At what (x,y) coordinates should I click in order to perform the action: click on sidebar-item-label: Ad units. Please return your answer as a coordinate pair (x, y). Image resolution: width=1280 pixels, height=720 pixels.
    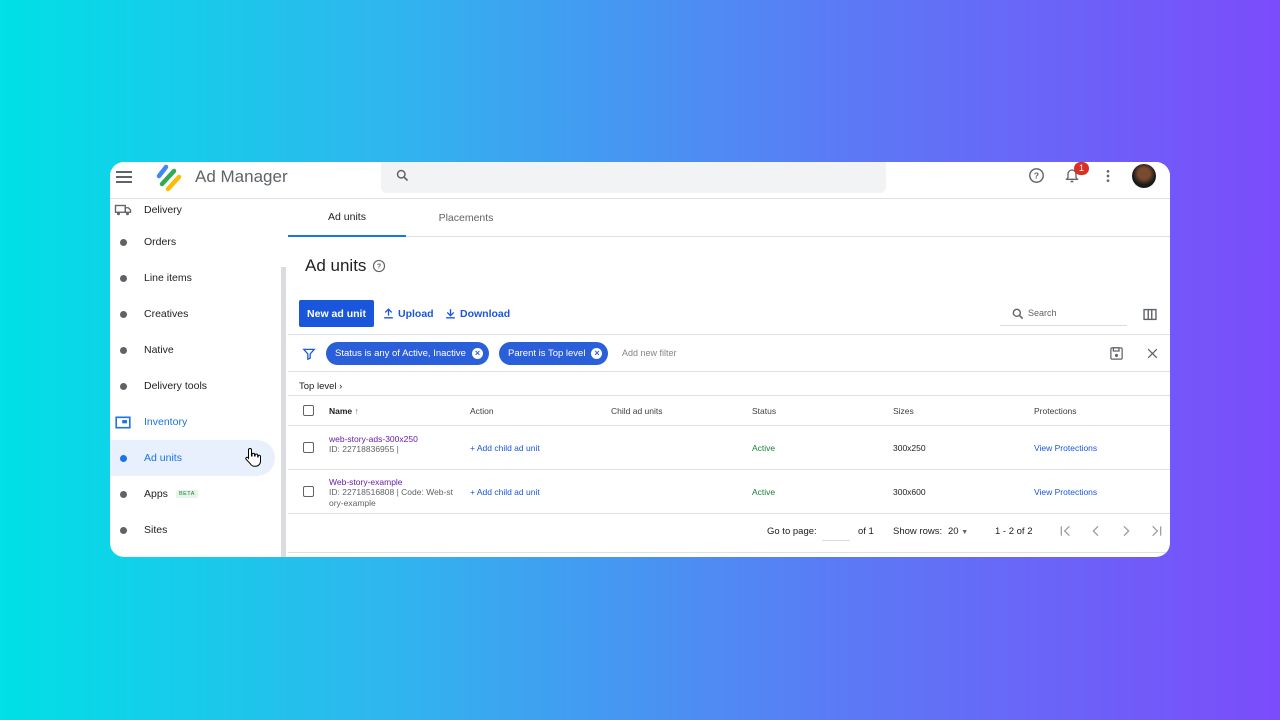
    Looking at the image, I should click on (163, 458).